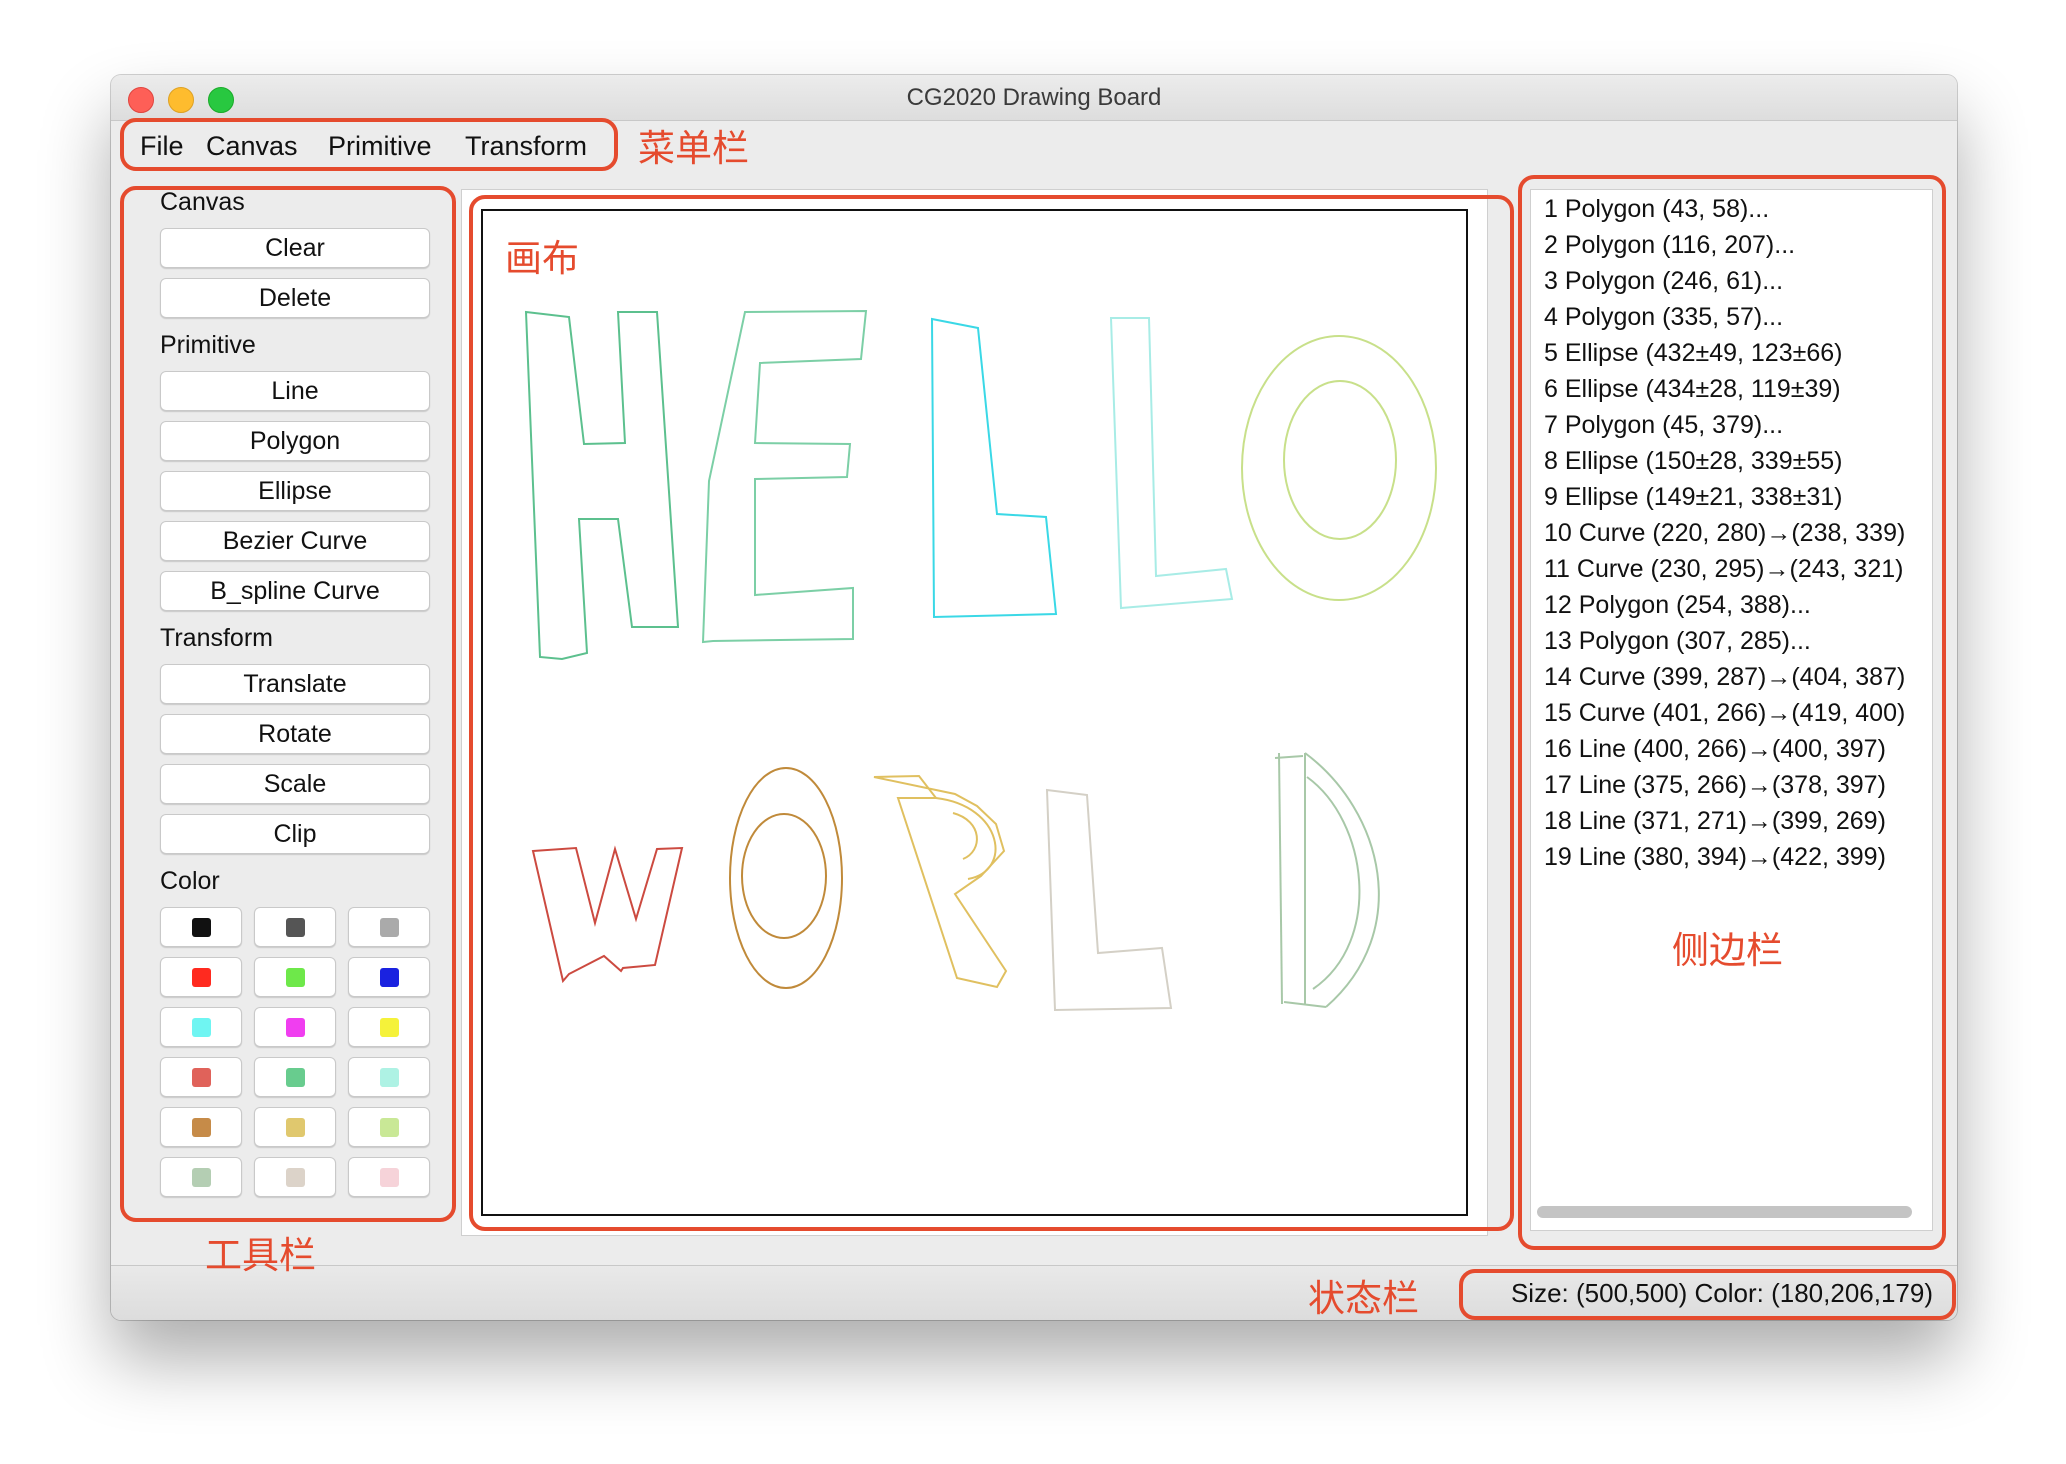 The image size is (2066, 1464). I want to click on toolbar-annotation-label: 工具栏, so click(260, 1255).